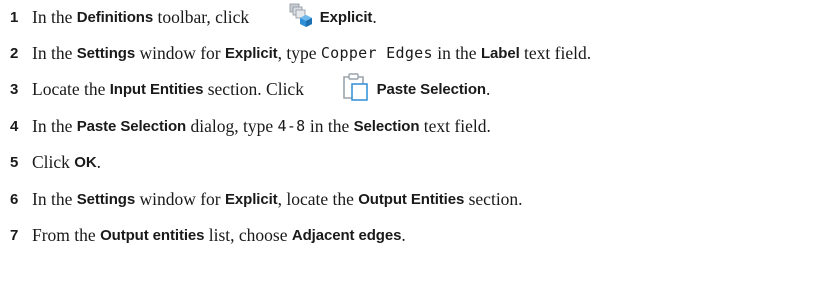  Describe the element at coordinates (152, 235) in the screenshot. I see `list-name: Output entities` at that location.